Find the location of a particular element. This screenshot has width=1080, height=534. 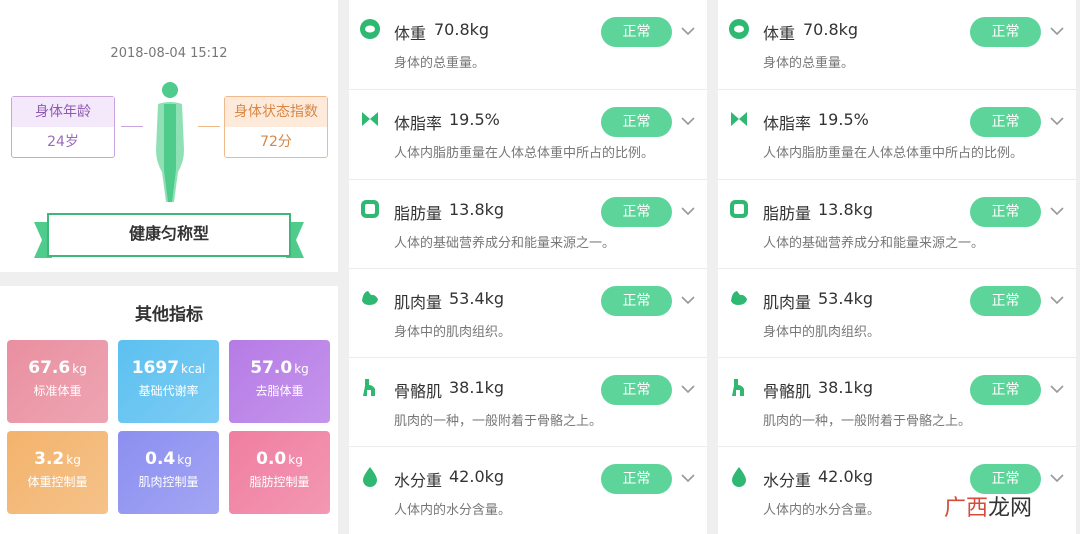

body-state-label: 身体状态指数 is located at coordinates (276, 112).